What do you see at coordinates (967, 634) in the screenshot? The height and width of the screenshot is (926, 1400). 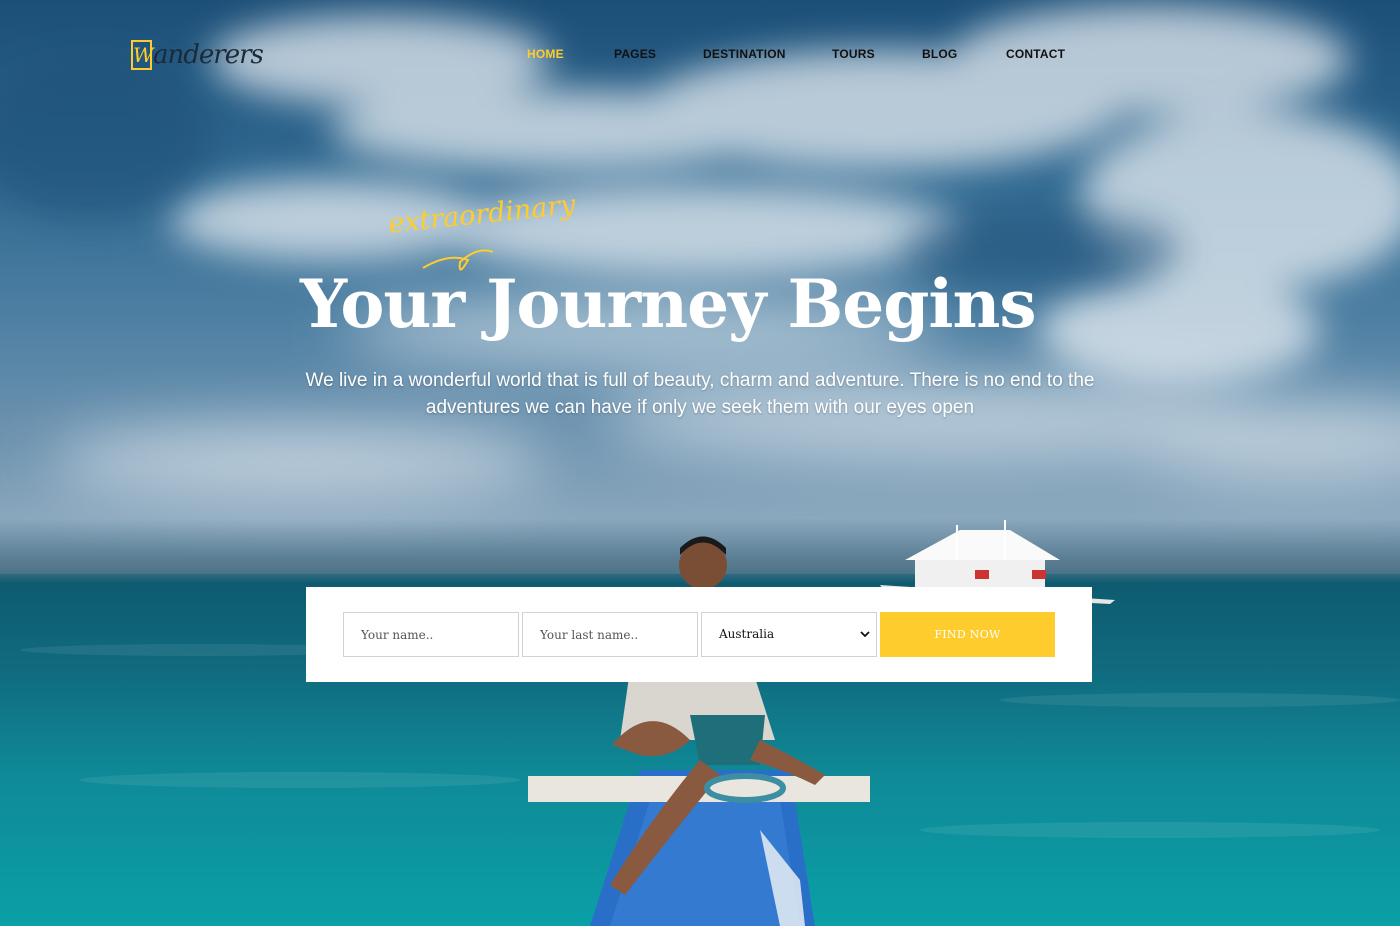 I see `find-now-button: FIND NOW` at bounding box center [967, 634].